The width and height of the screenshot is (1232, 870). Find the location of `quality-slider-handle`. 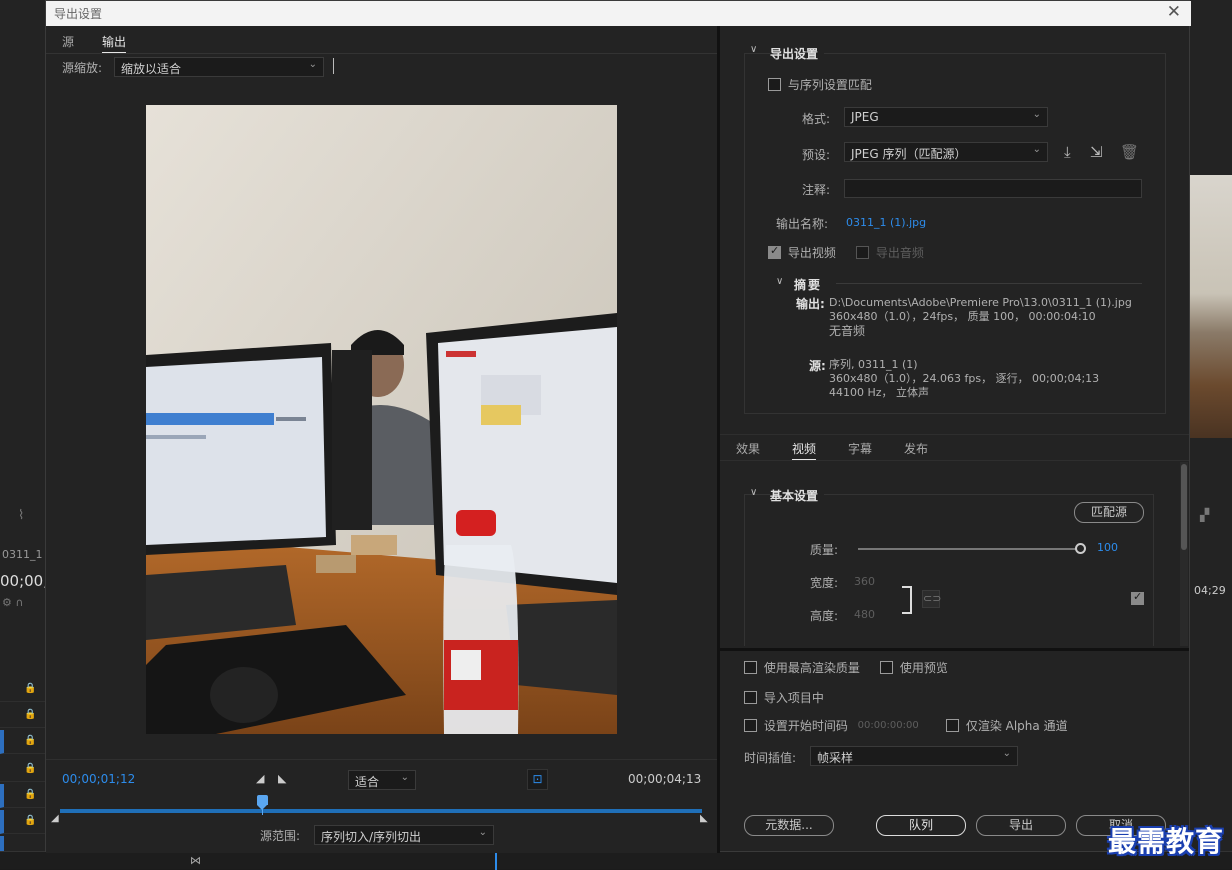

quality-slider-handle is located at coordinates (1080, 548).